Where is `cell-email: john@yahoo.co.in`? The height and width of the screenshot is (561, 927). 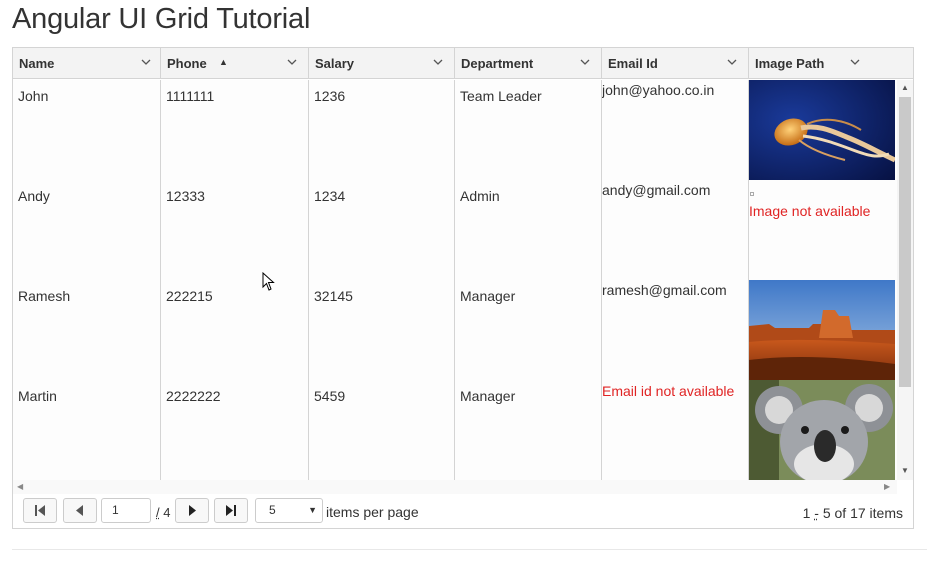
cell-email: john@yahoo.co.in is located at coordinates (658, 90).